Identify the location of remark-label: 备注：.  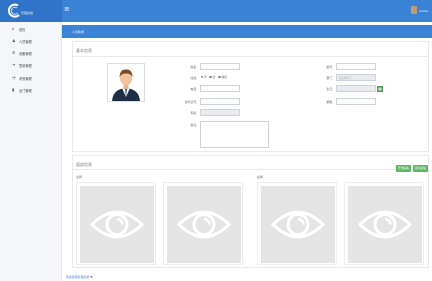
(194, 125).